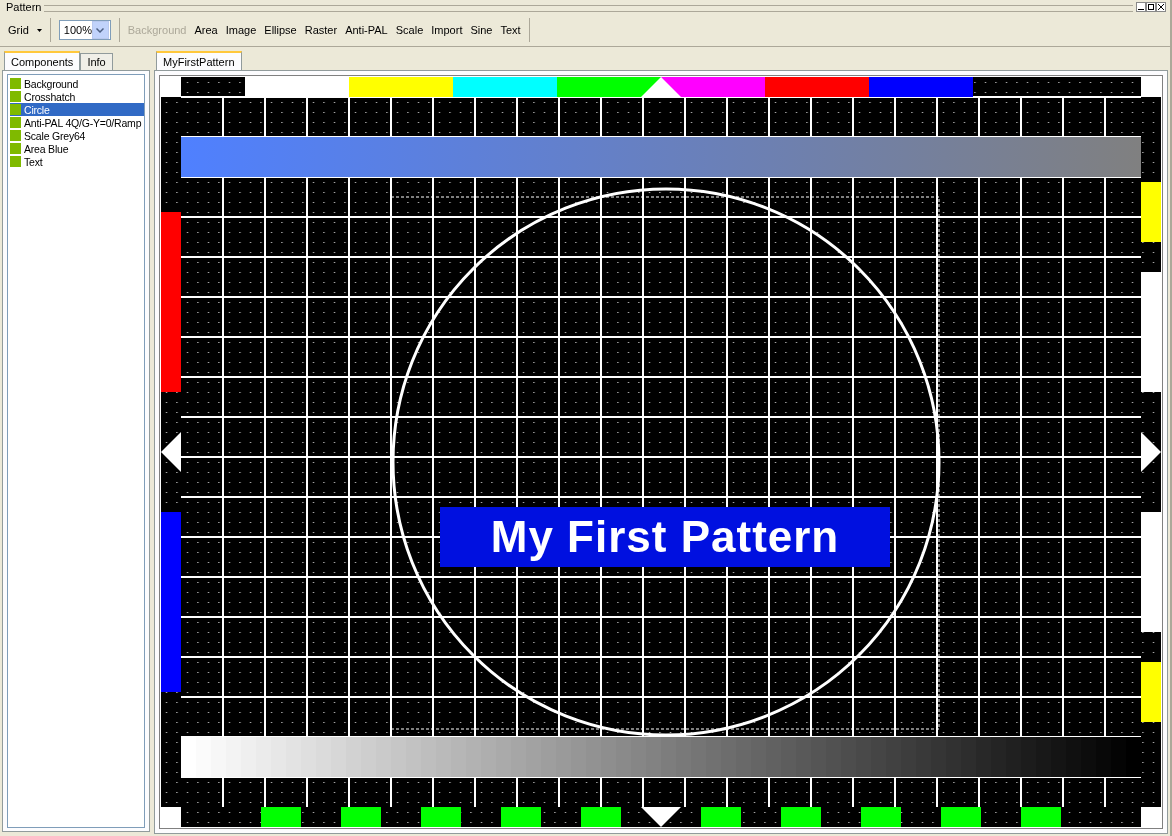 Image resolution: width=1172 pixels, height=836 pixels. What do you see at coordinates (77, 83) in the screenshot?
I see `component-item: Background` at bounding box center [77, 83].